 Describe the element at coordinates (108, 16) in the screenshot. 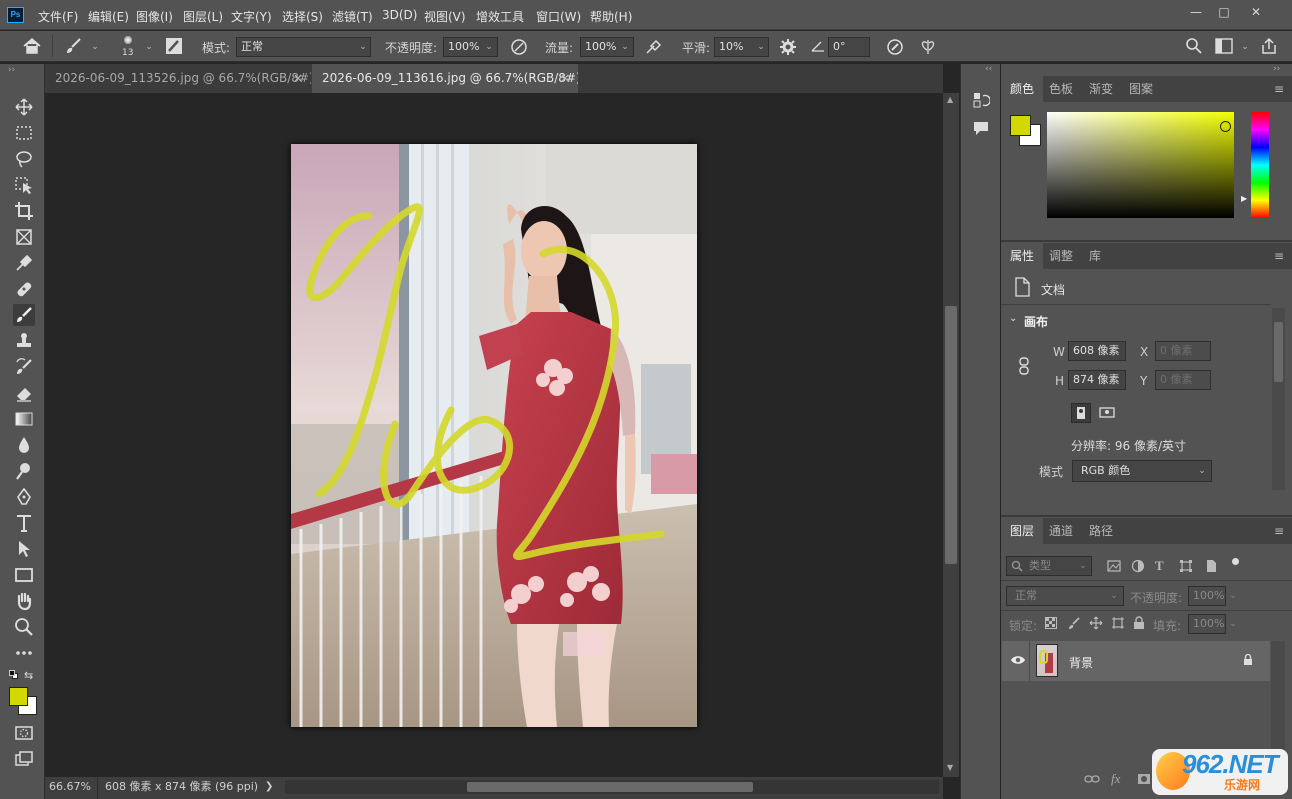

I see `menu-edit: 编辑(E)` at that location.